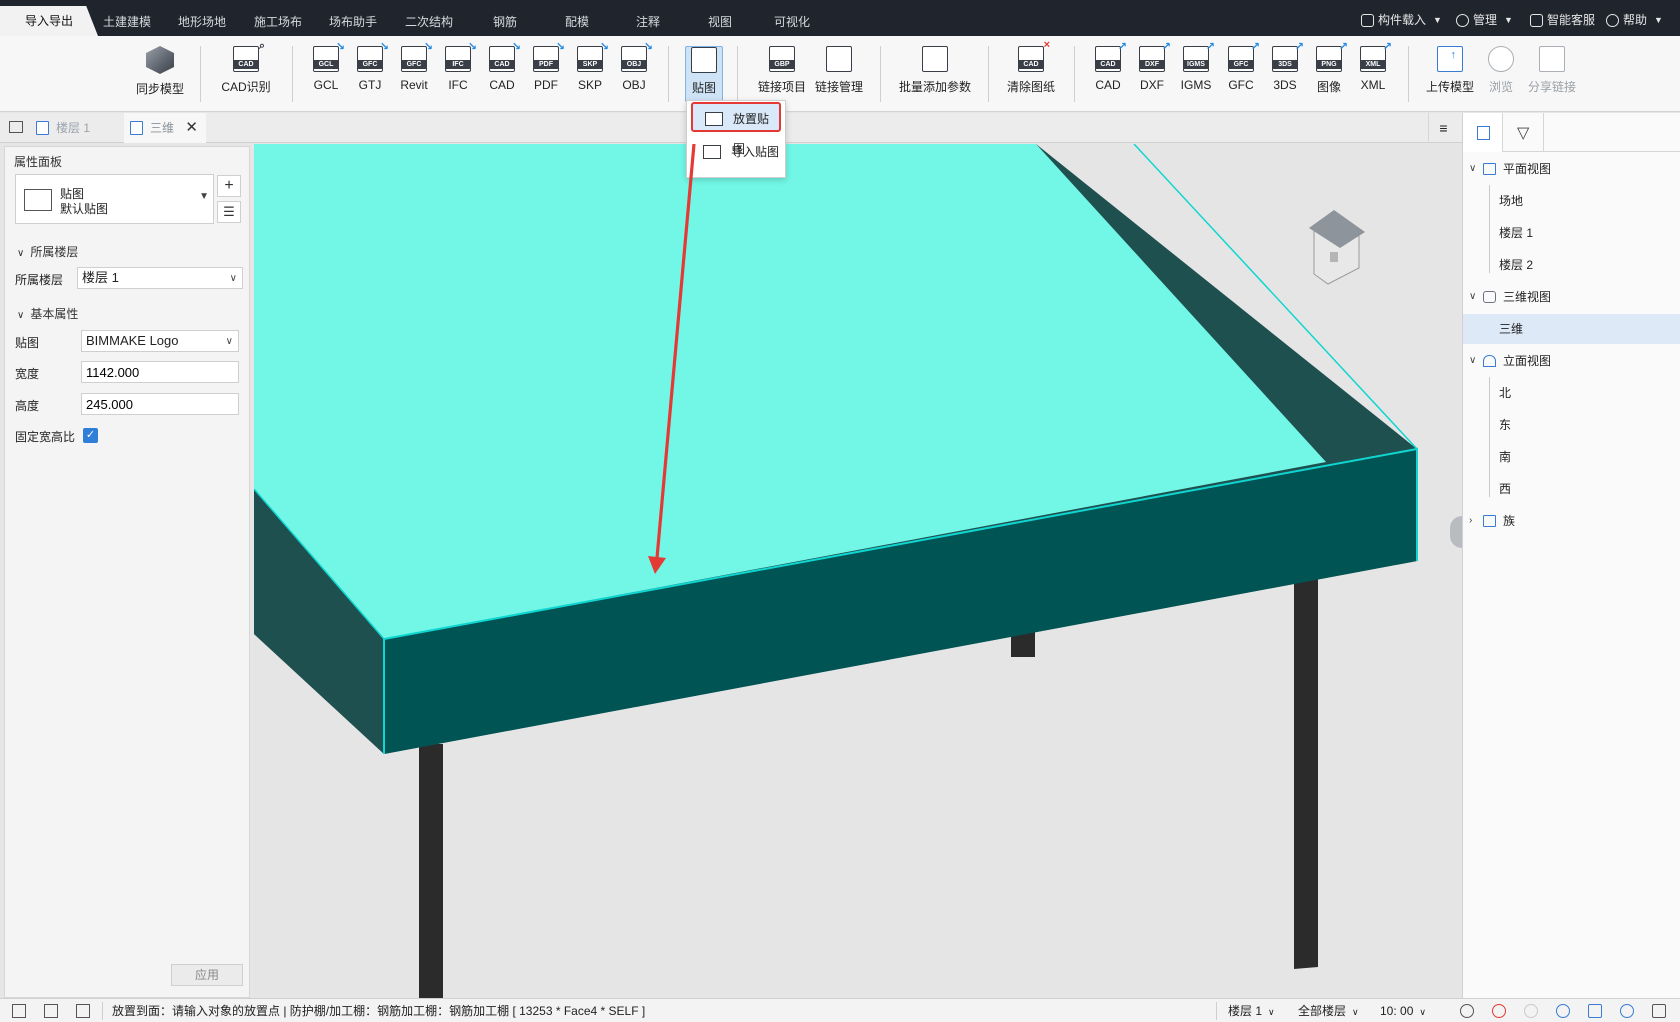 The width and height of the screenshot is (1680, 1022). I want to click on batch-add-params-button: 批量添加参数, so click(935, 74).